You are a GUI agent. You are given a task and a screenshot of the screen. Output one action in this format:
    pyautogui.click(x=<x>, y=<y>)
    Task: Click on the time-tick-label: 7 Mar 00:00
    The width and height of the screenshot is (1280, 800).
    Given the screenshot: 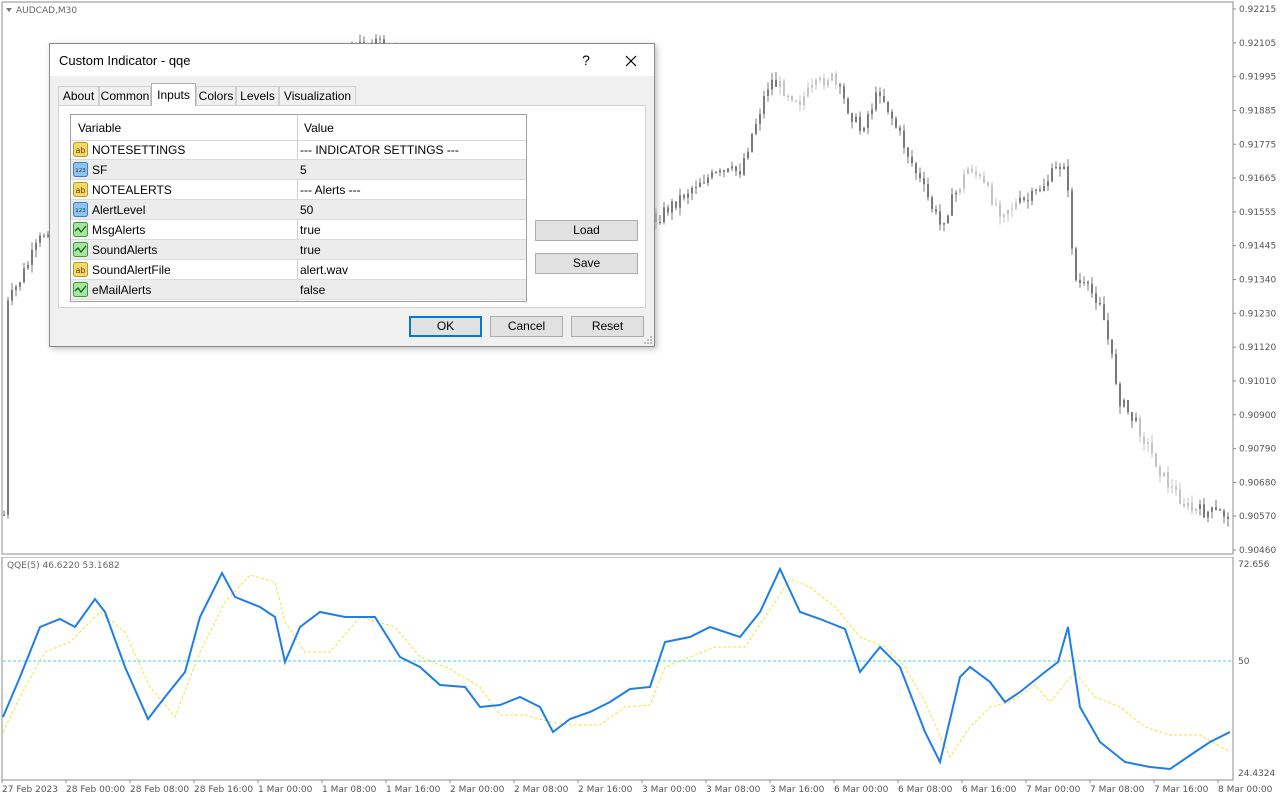 What is the action you would take?
    pyautogui.click(x=1053, y=790)
    